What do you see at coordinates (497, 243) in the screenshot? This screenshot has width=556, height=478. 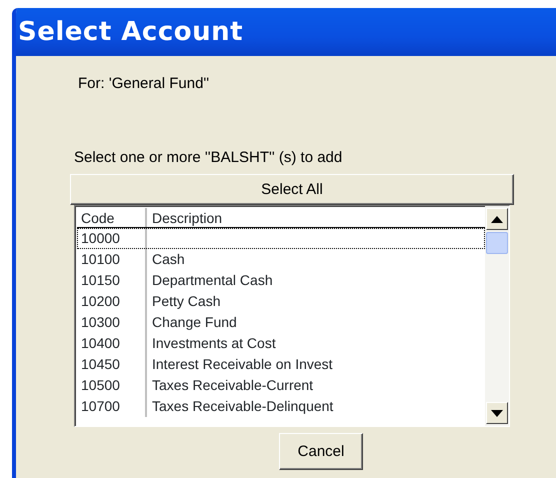 I see `scroll-thumb` at bounding box center [497, 243].